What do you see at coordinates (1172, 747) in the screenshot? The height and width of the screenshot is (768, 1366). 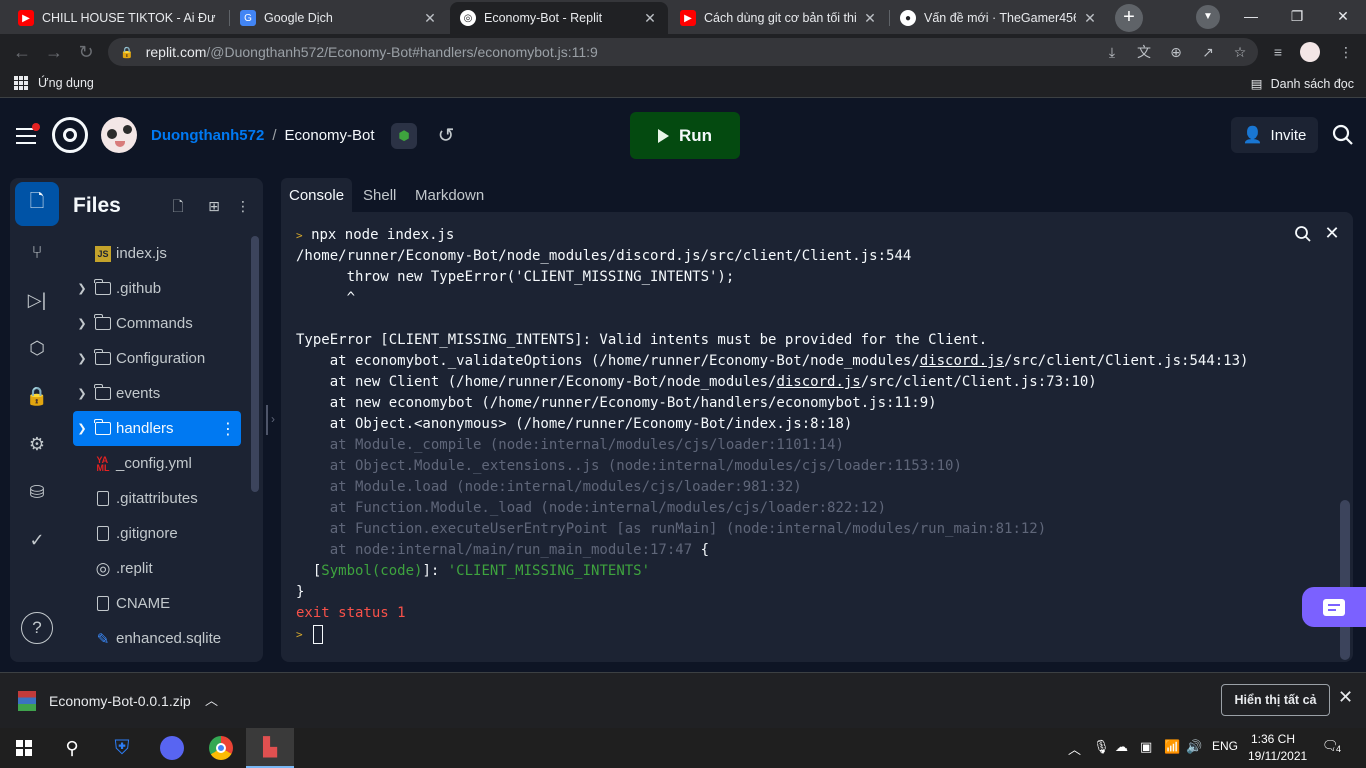 I see `wifi-icon: 📶` at bounding box center [1172, 747].